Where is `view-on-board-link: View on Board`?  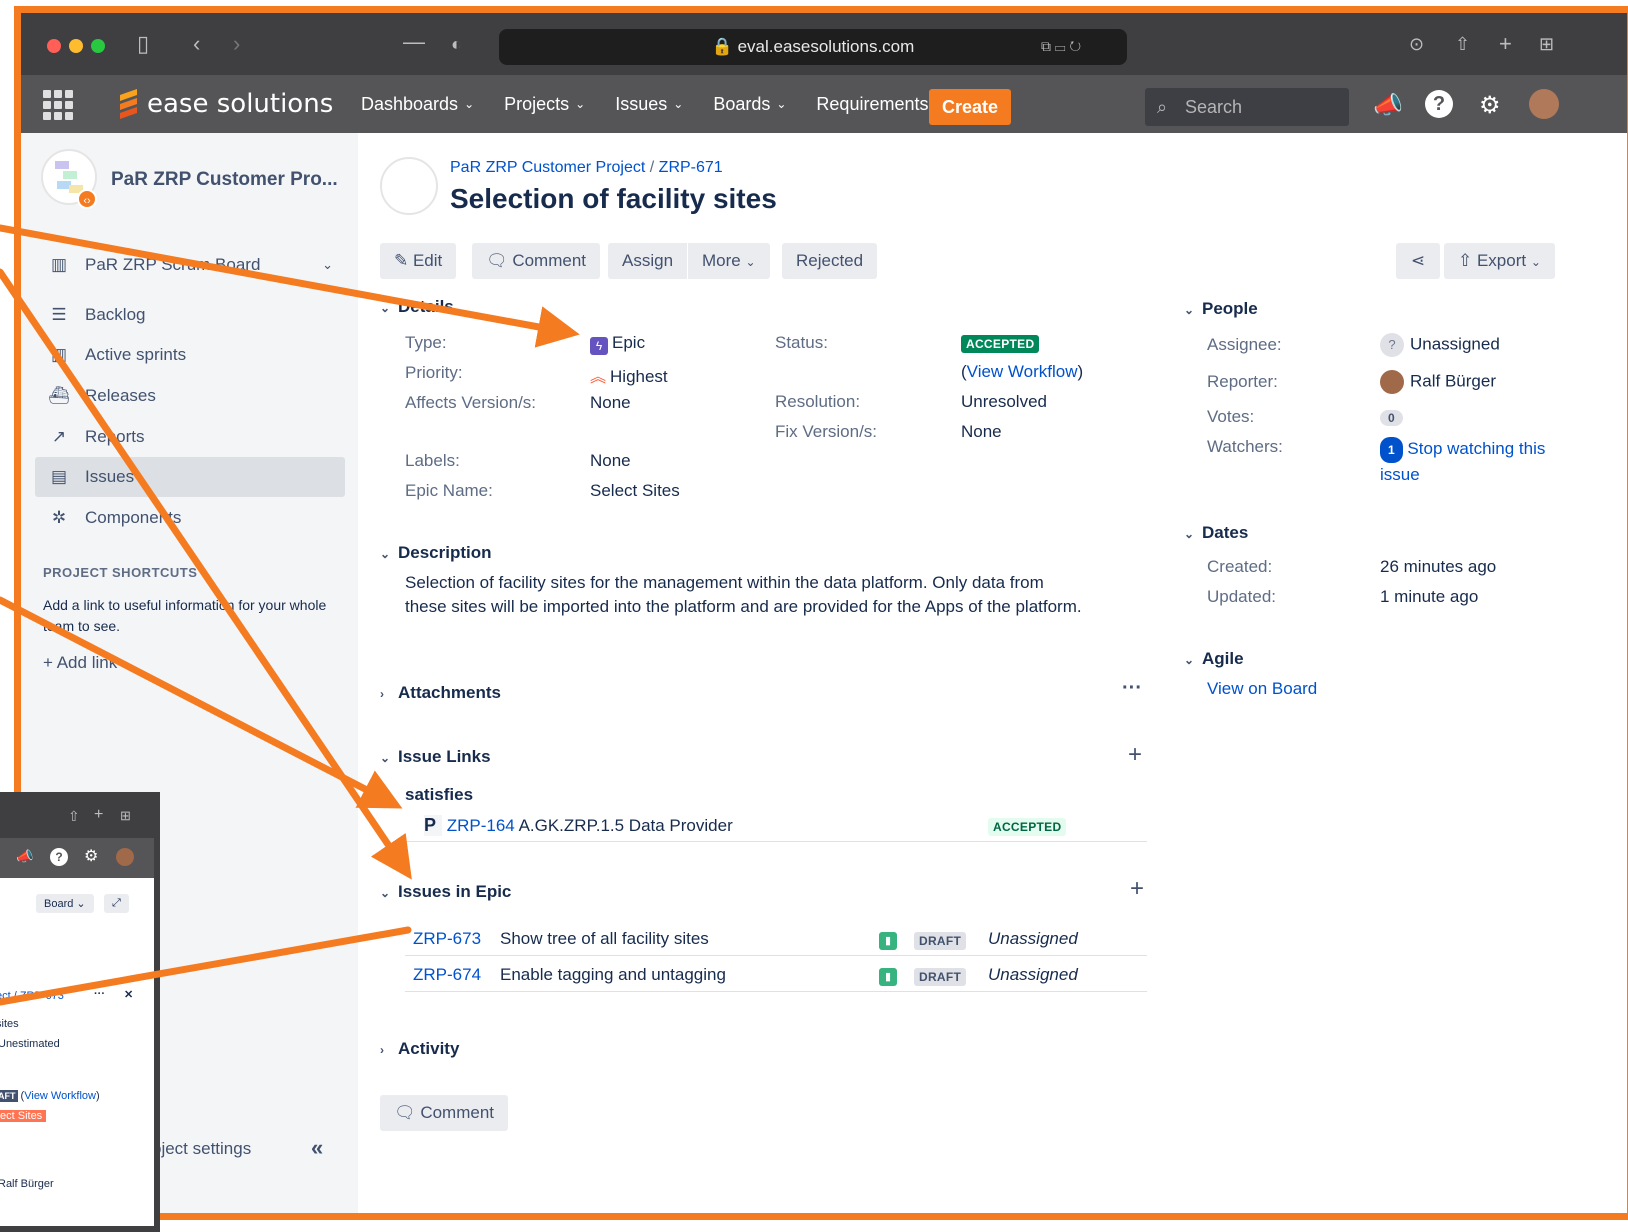
view-on-board-link: View on Board is located at coordinates (1262, 689).